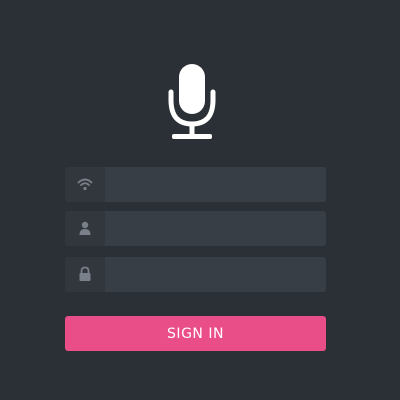  I want to click on password-input, so click(215, 274).